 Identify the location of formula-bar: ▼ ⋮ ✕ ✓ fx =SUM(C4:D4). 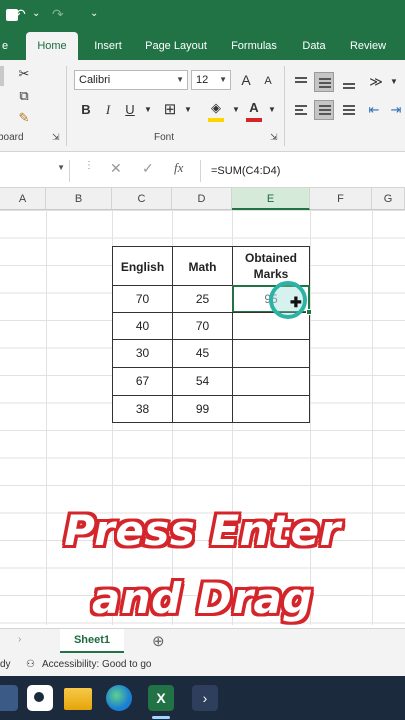
(202, 170).